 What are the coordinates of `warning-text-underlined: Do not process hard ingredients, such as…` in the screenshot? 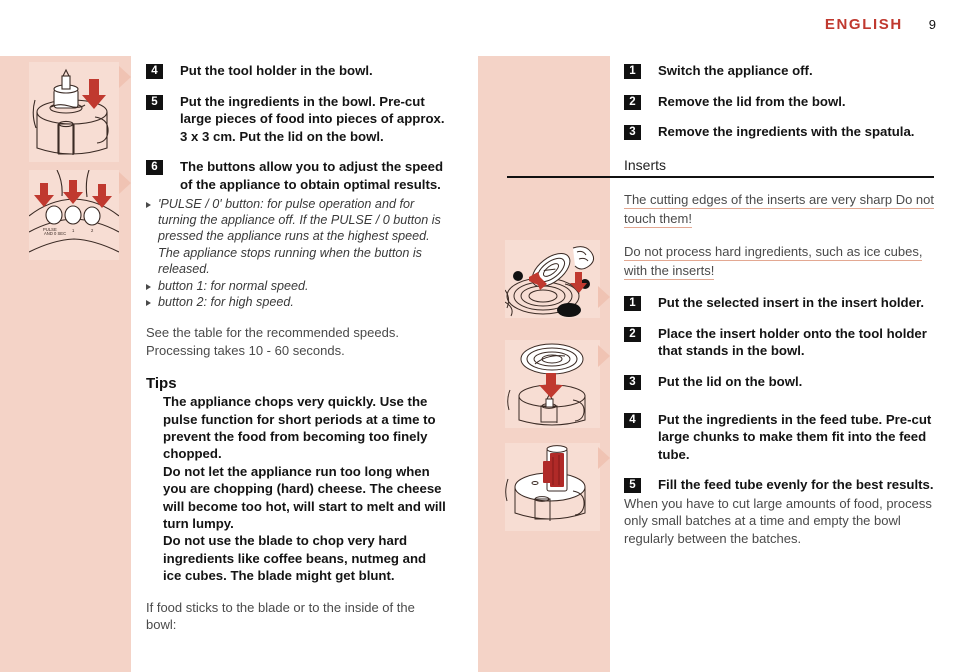 It's located at (773, 262).